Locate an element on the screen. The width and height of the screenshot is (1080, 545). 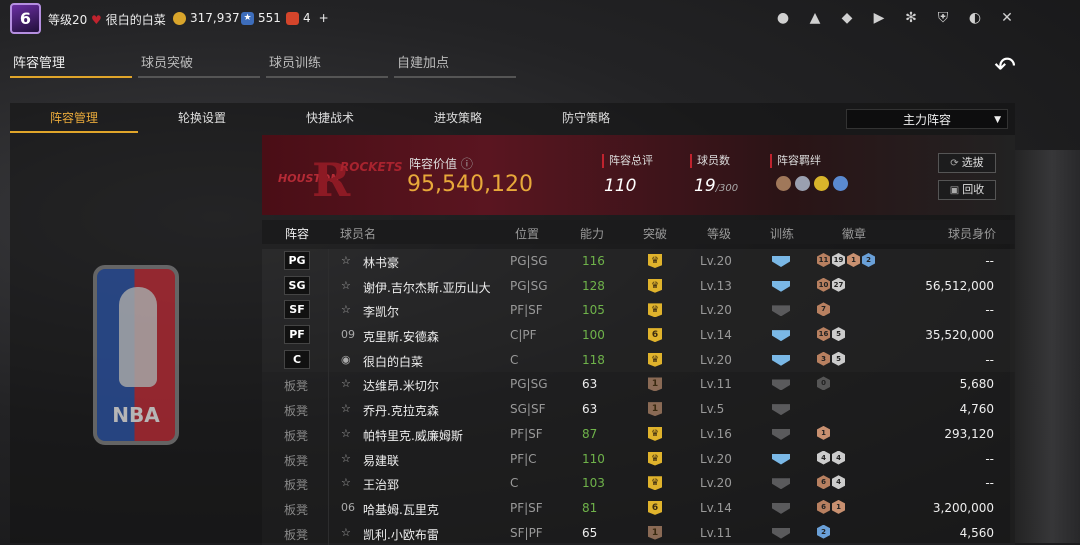
level-label: 等级20 is located at coordinates (68, 20).